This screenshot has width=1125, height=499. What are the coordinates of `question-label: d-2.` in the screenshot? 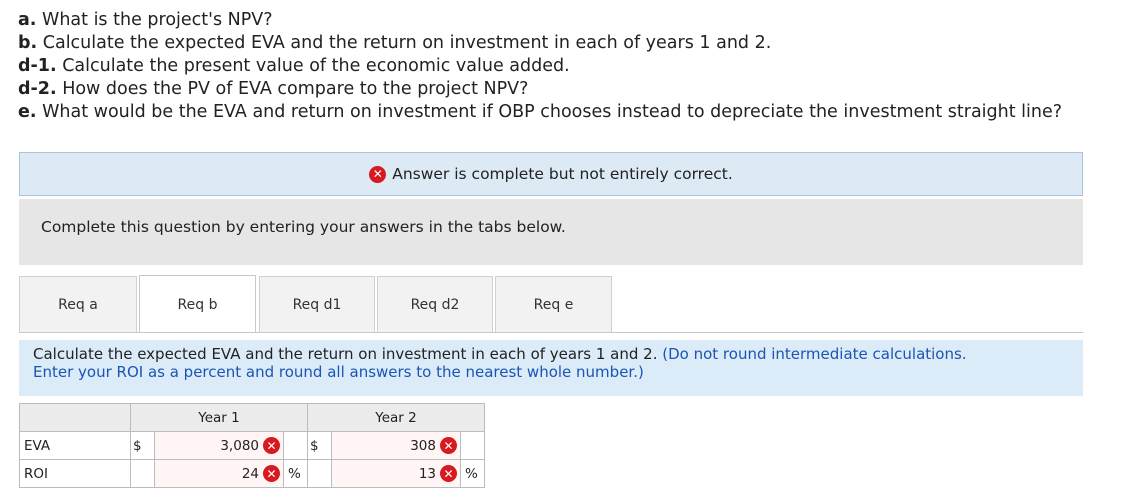 It's located at (37, 89).